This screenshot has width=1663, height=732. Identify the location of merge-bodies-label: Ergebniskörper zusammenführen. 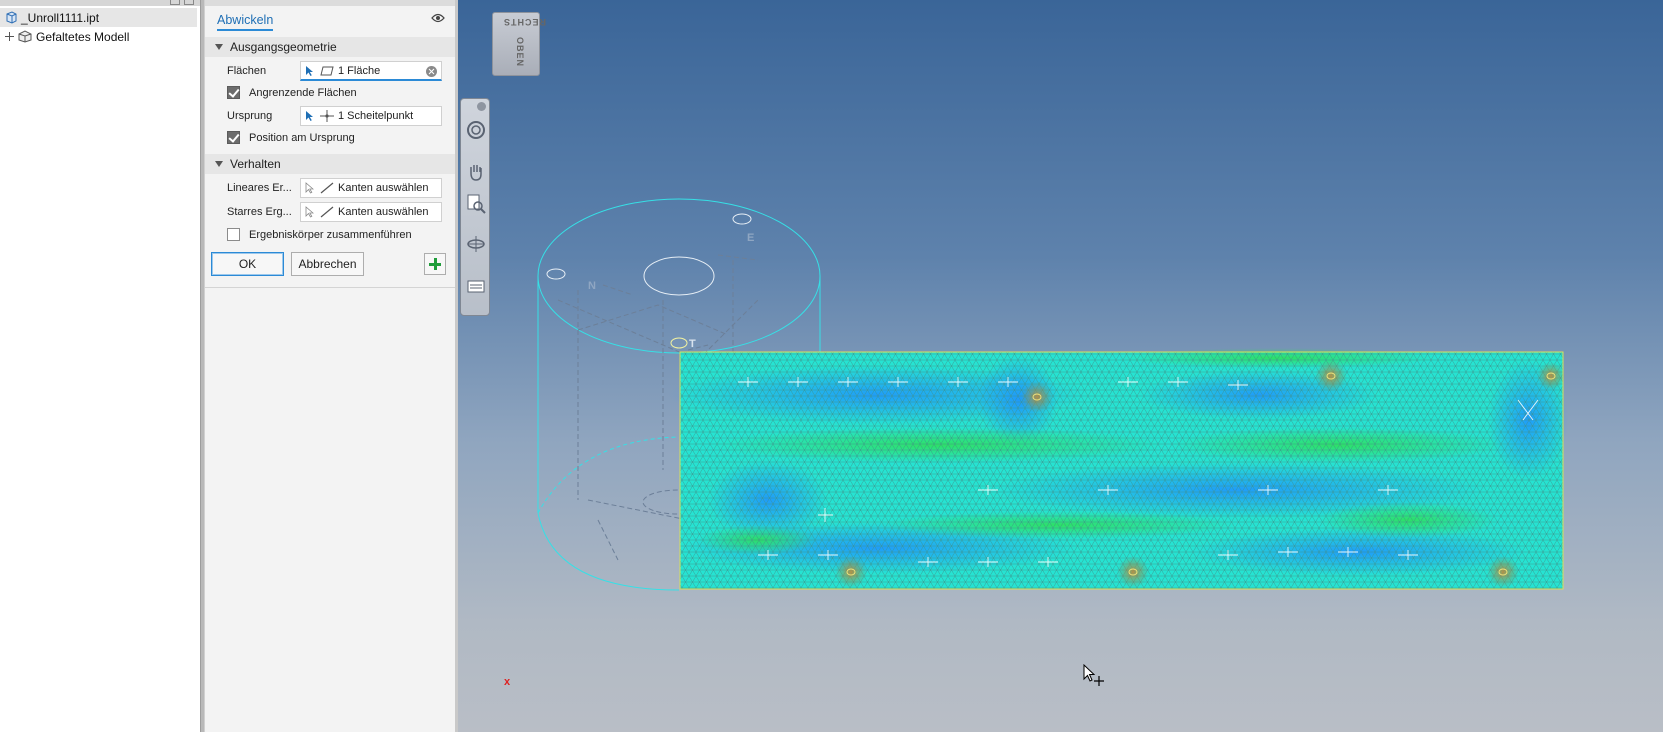
(330, 234).